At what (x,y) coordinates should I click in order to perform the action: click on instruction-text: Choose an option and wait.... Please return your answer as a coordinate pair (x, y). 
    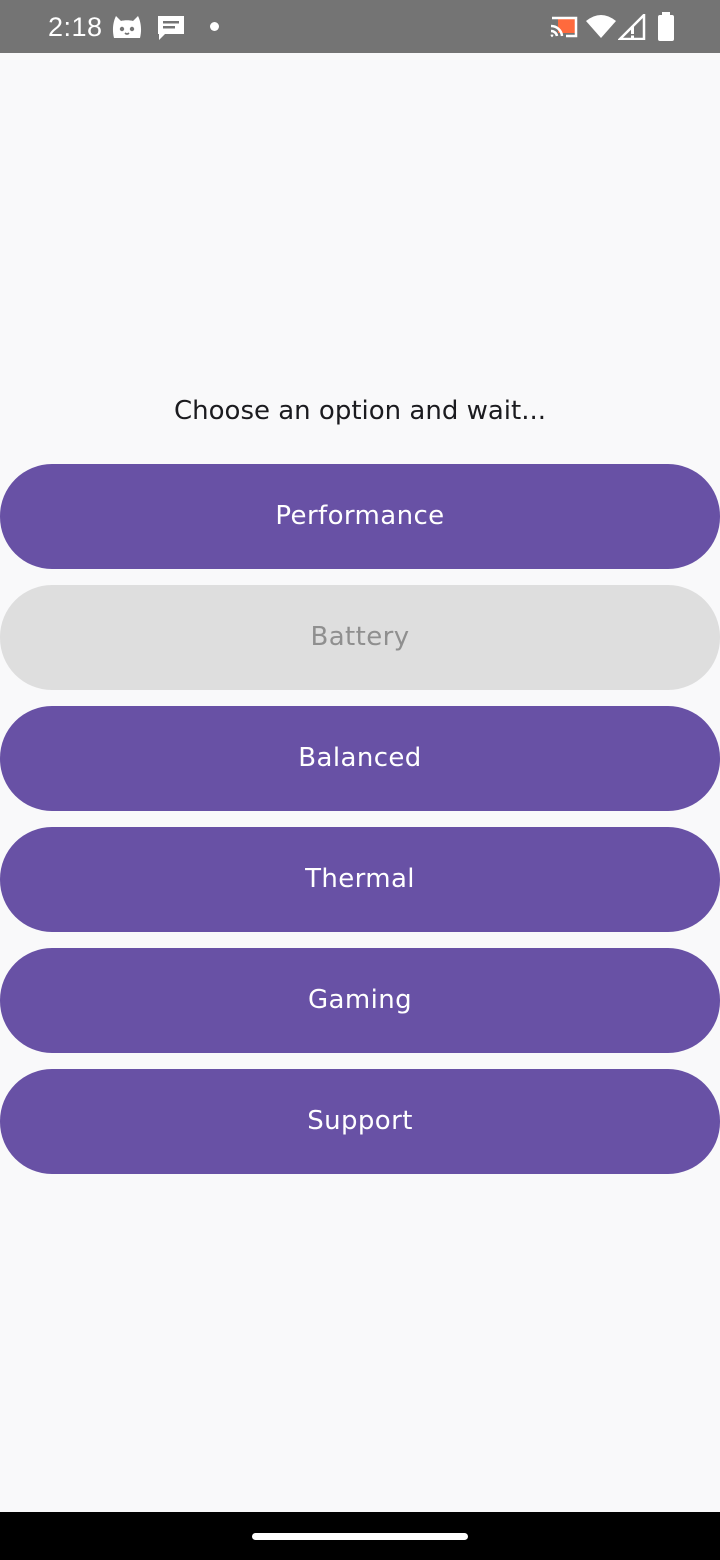
    Looking at the image, I should click on (360, 411).